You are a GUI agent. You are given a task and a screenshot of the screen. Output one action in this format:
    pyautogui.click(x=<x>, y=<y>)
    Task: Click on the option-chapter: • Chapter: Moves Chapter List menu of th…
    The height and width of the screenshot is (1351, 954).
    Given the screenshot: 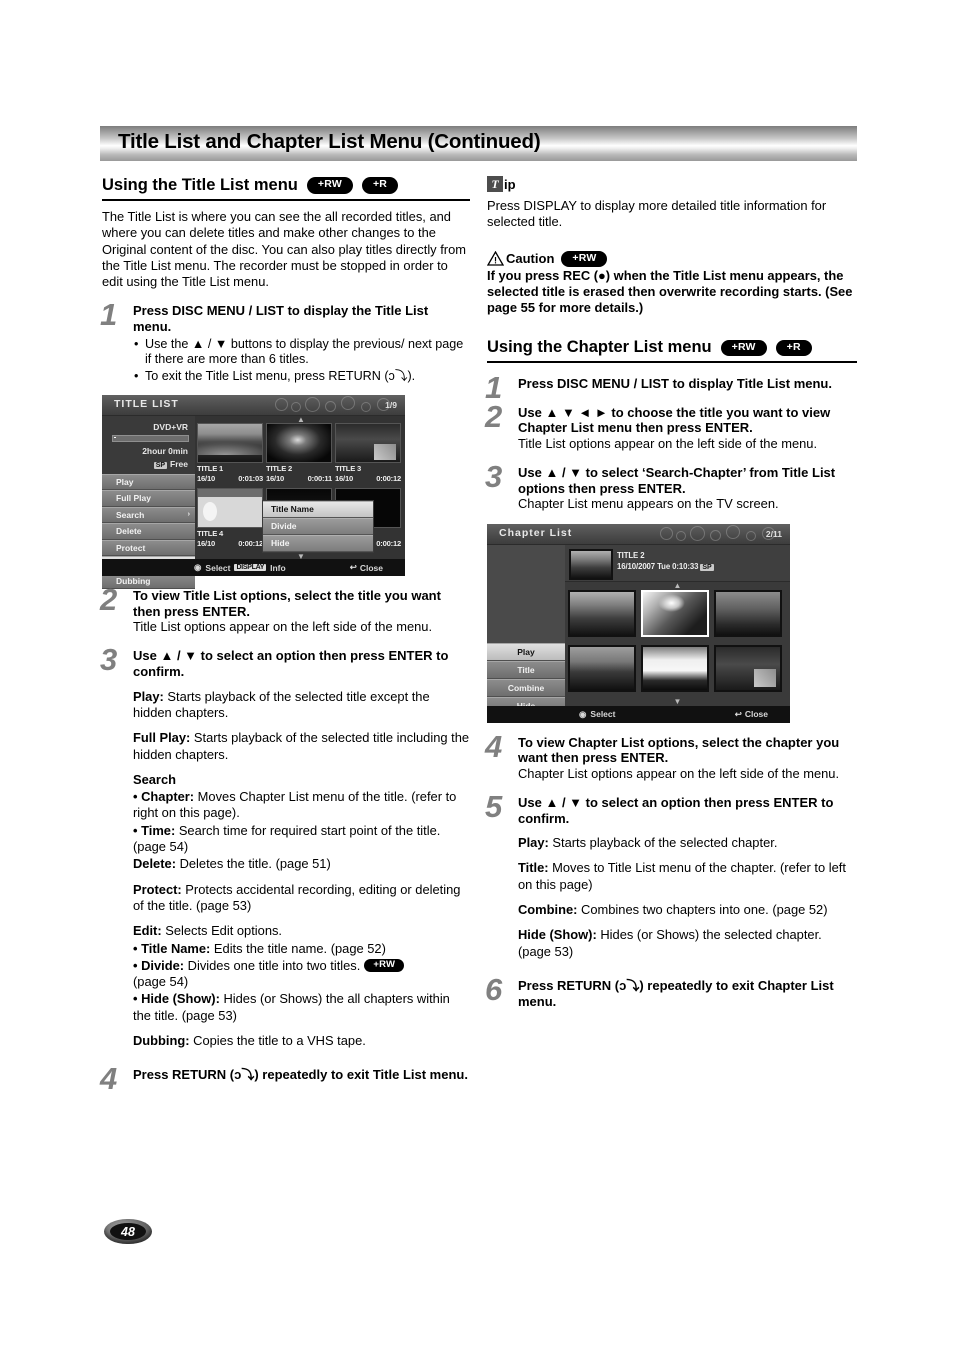 What is the action you would take?
    pyautogui.click(x=301, y=805)
    